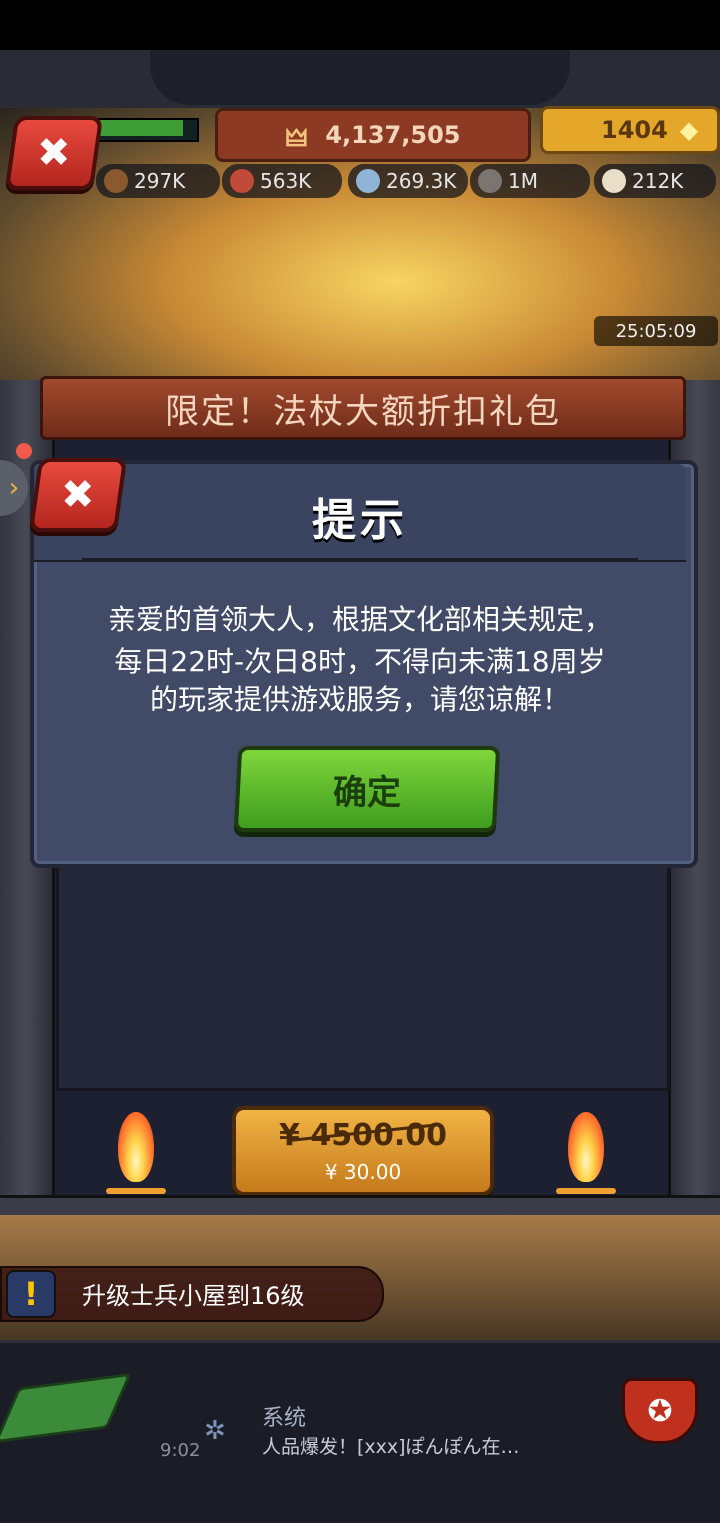 Image resolution: width=720 pixels, height=1523 pixels. I want to click on resource-value: 269.3K, so click(421, 181).